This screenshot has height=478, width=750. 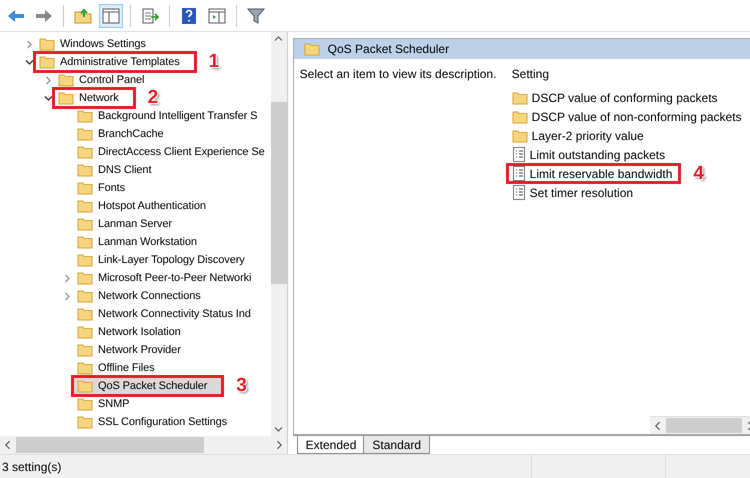 What do you see at coordinates (698, 173) in the screenshot?
I see `callout-number: 4` at bounding box center [698, 173].